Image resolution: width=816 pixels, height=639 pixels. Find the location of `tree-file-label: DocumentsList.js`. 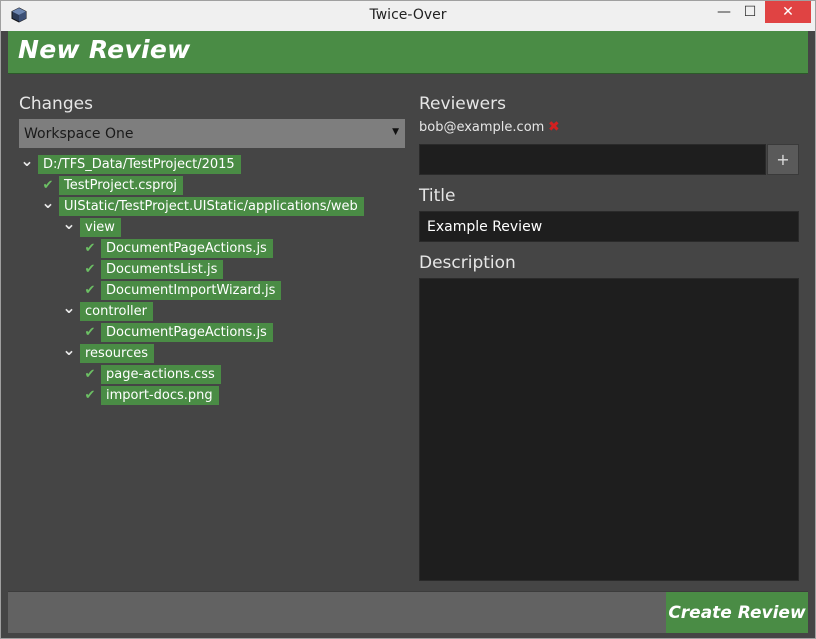

tree-file-label: DocumentsList.js is located at coordinates (162, 269).